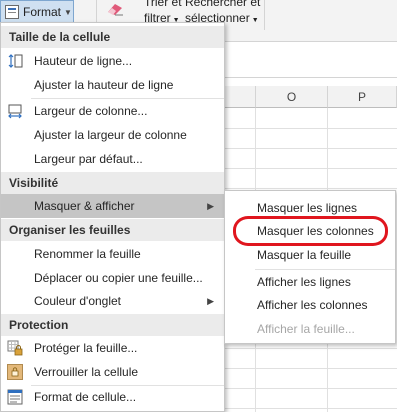 The height and width of the screenshot is (412, 397). I want to click on submenu-item-unhide-columns: Afficher les colonnes, so click(310, 305).